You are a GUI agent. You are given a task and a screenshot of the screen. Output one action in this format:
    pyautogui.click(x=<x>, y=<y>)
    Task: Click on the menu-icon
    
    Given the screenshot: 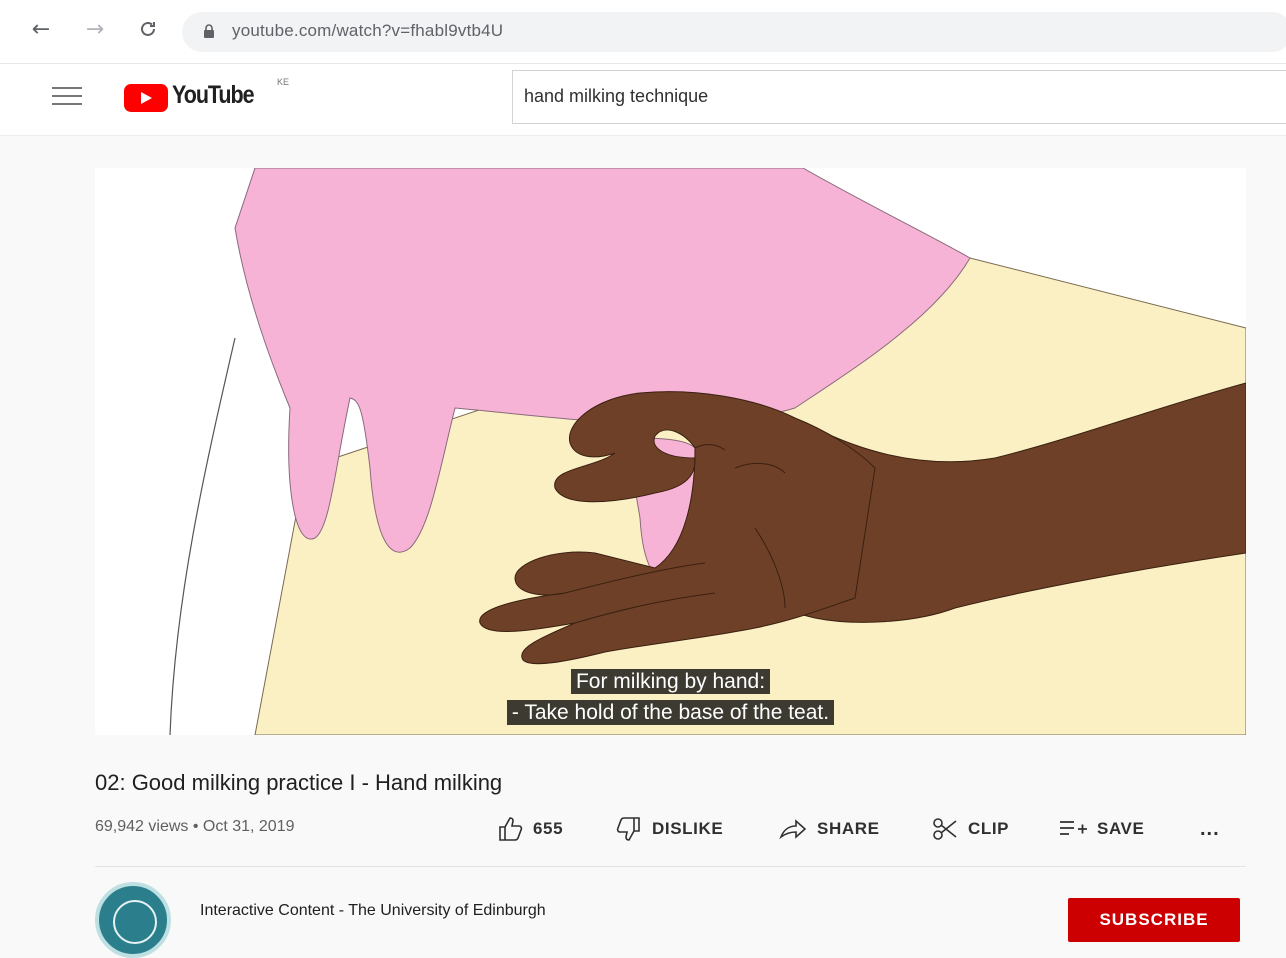 What is the action you would take?
    pyautogui.click(x=67, y=97)
    